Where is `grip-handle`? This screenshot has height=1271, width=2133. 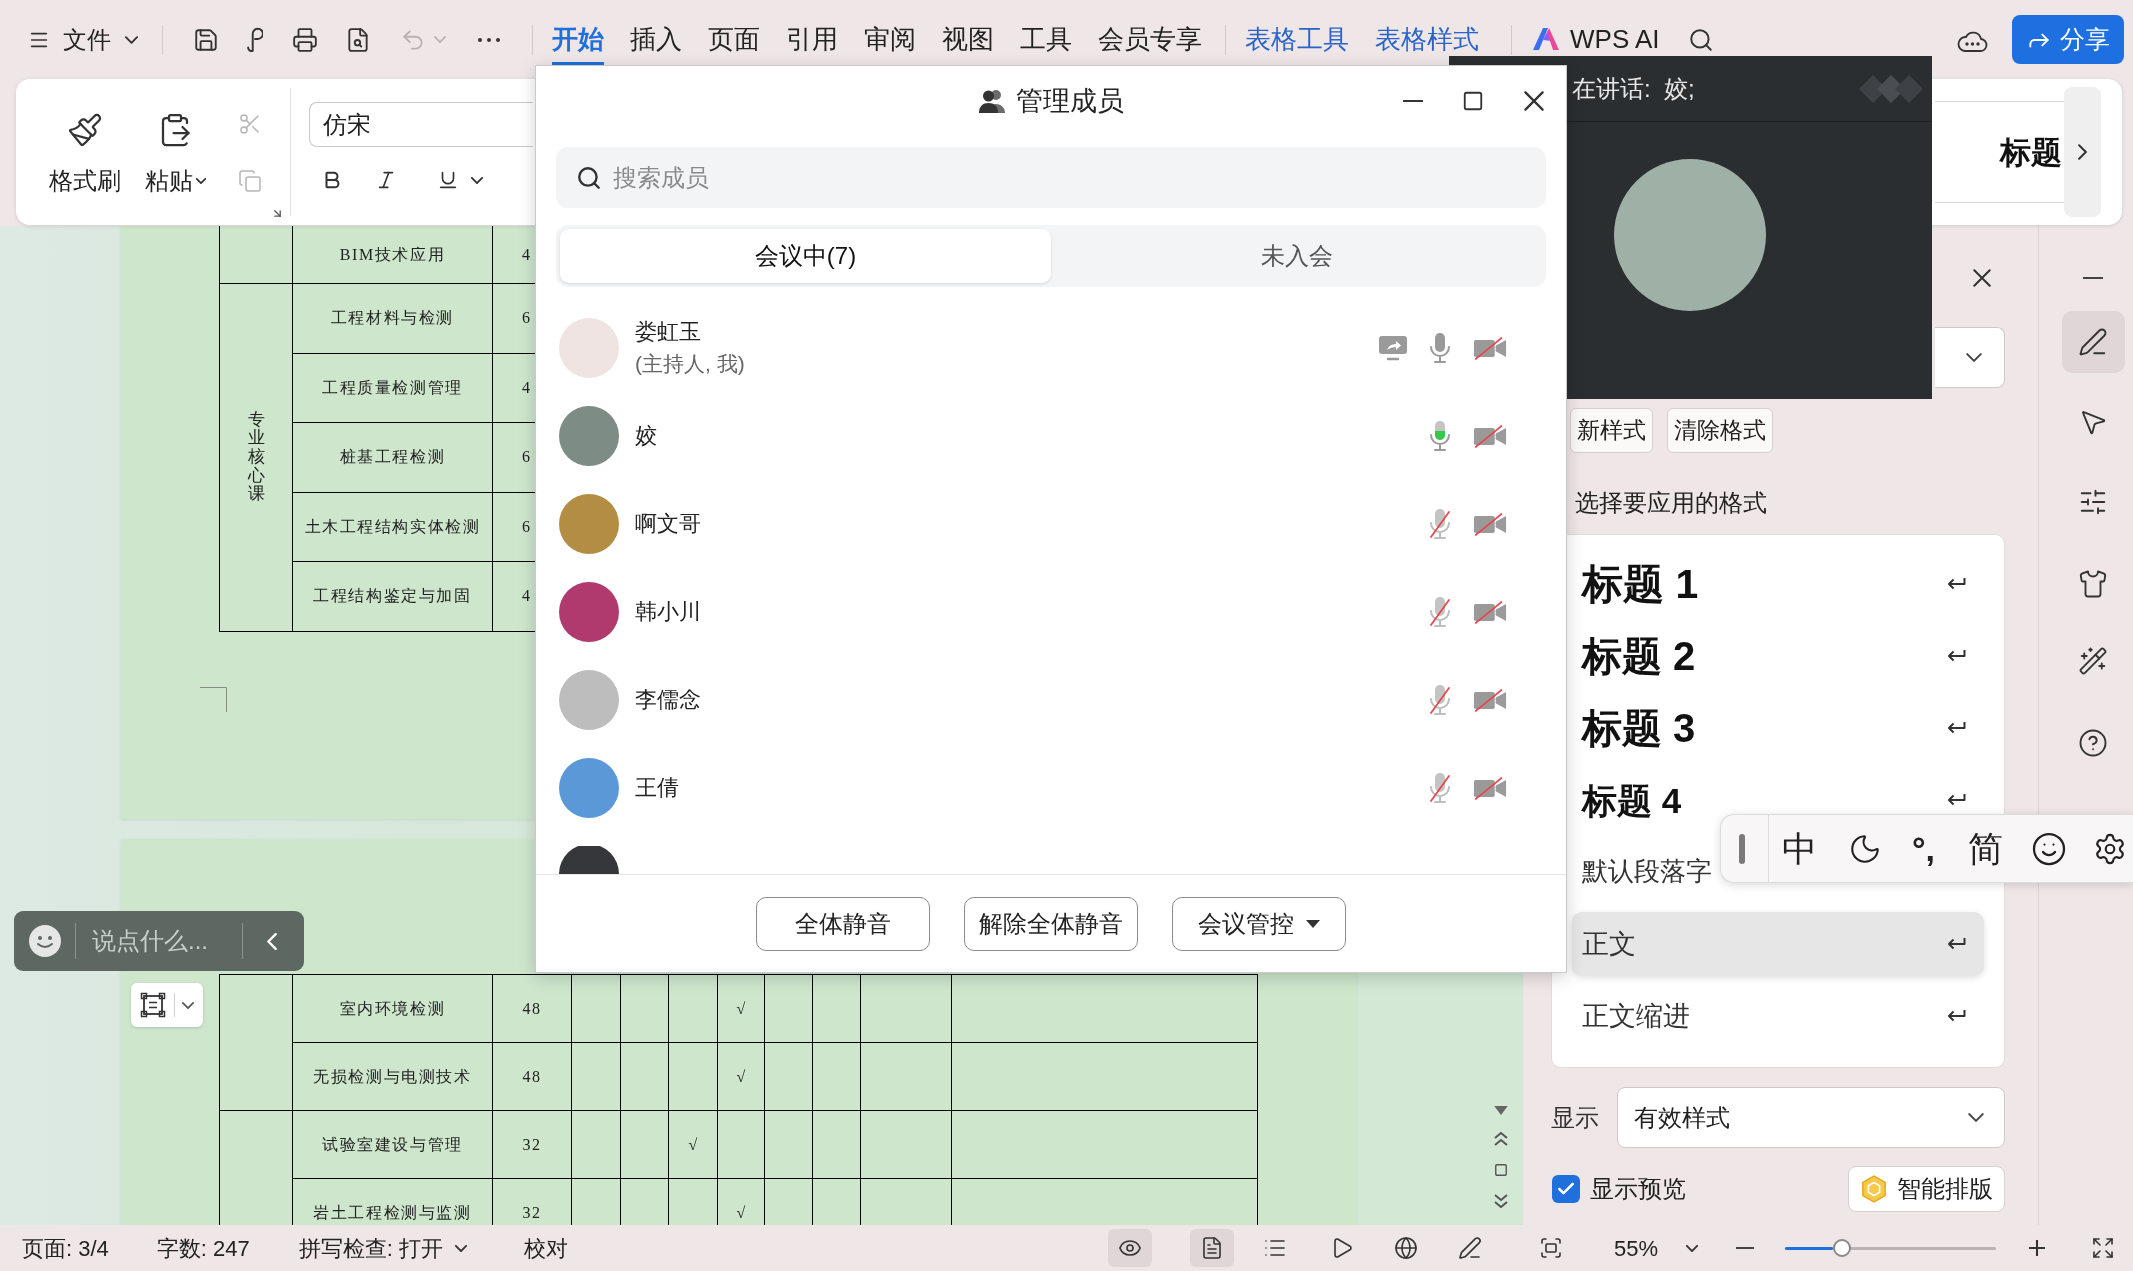
grip-handle is located at coordinates (1742, 848).